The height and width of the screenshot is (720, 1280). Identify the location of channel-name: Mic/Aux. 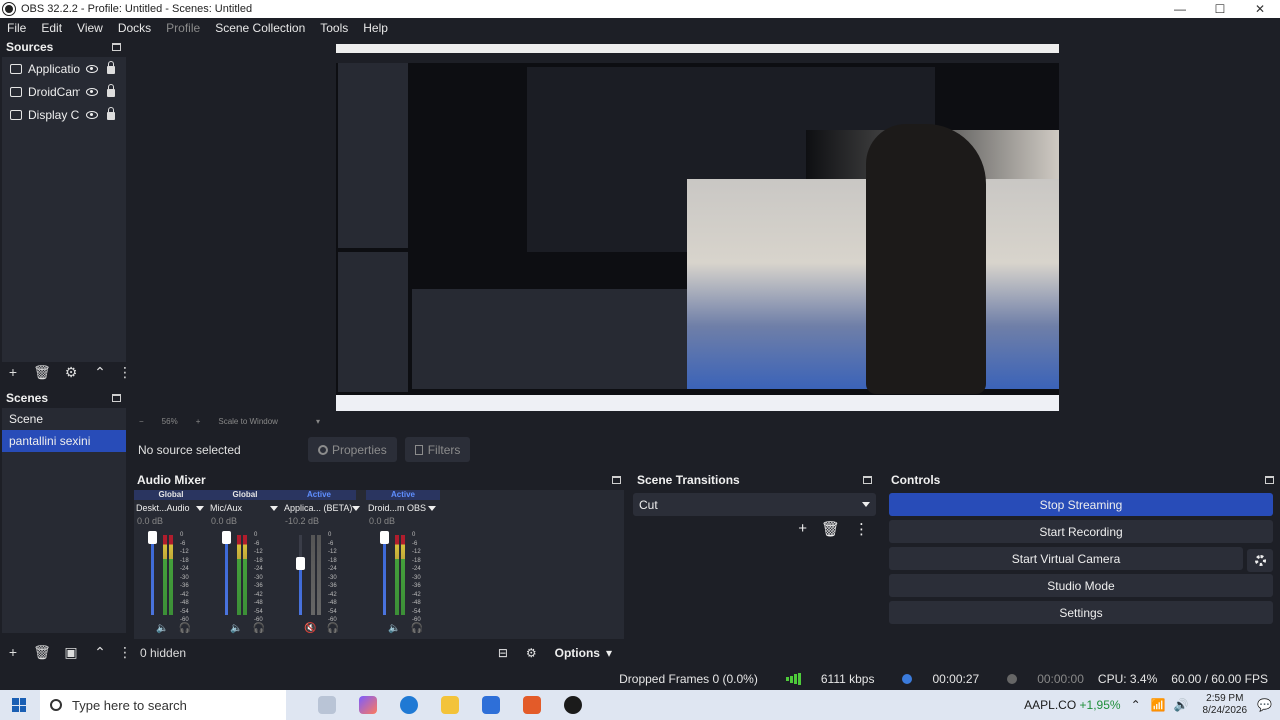
(245, 508).